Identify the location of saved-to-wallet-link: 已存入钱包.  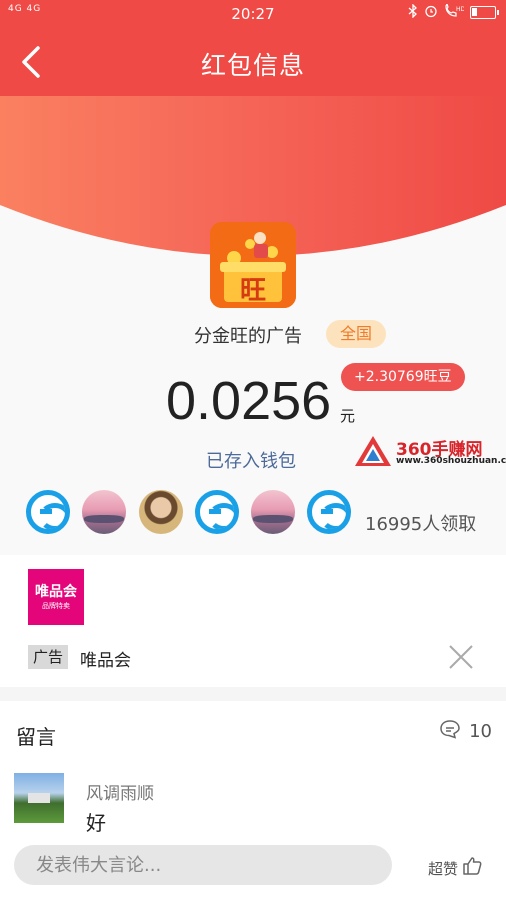
(251, 460).